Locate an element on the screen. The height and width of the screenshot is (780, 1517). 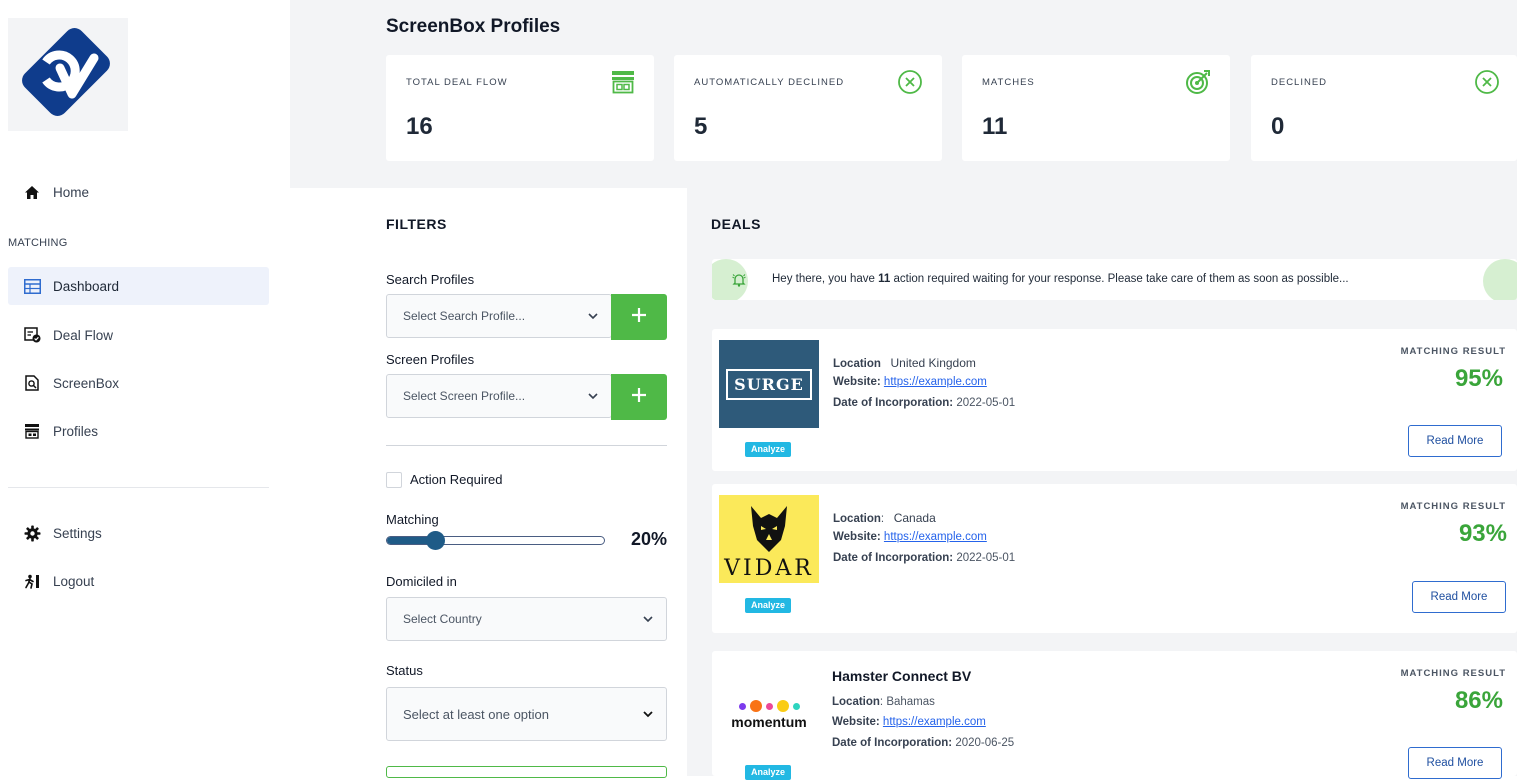
add-search-profile-button is located at coordinates (639, 317).